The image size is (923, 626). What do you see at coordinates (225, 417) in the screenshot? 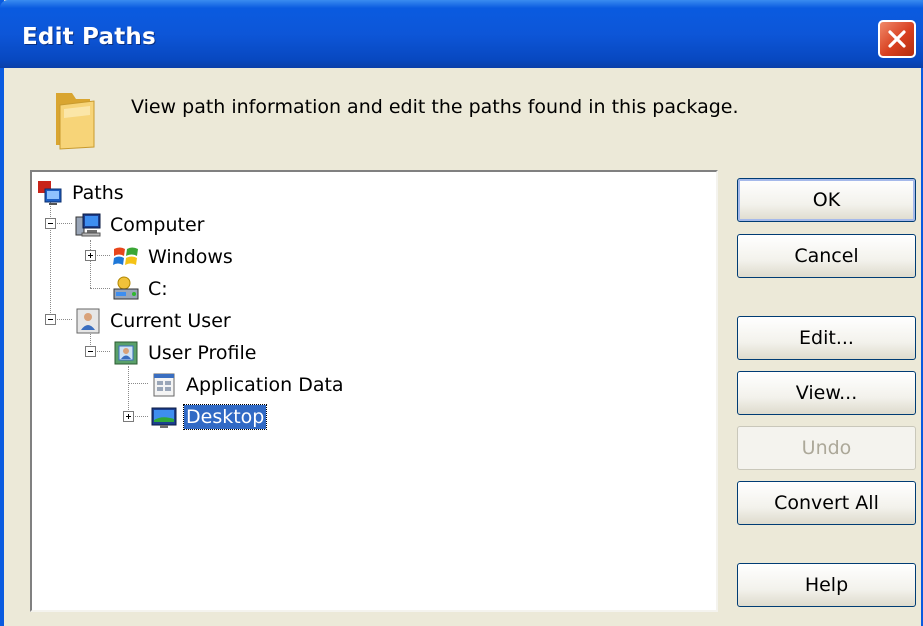
I see `tree-node-label: Desktop` at bounding box center [225, 417].